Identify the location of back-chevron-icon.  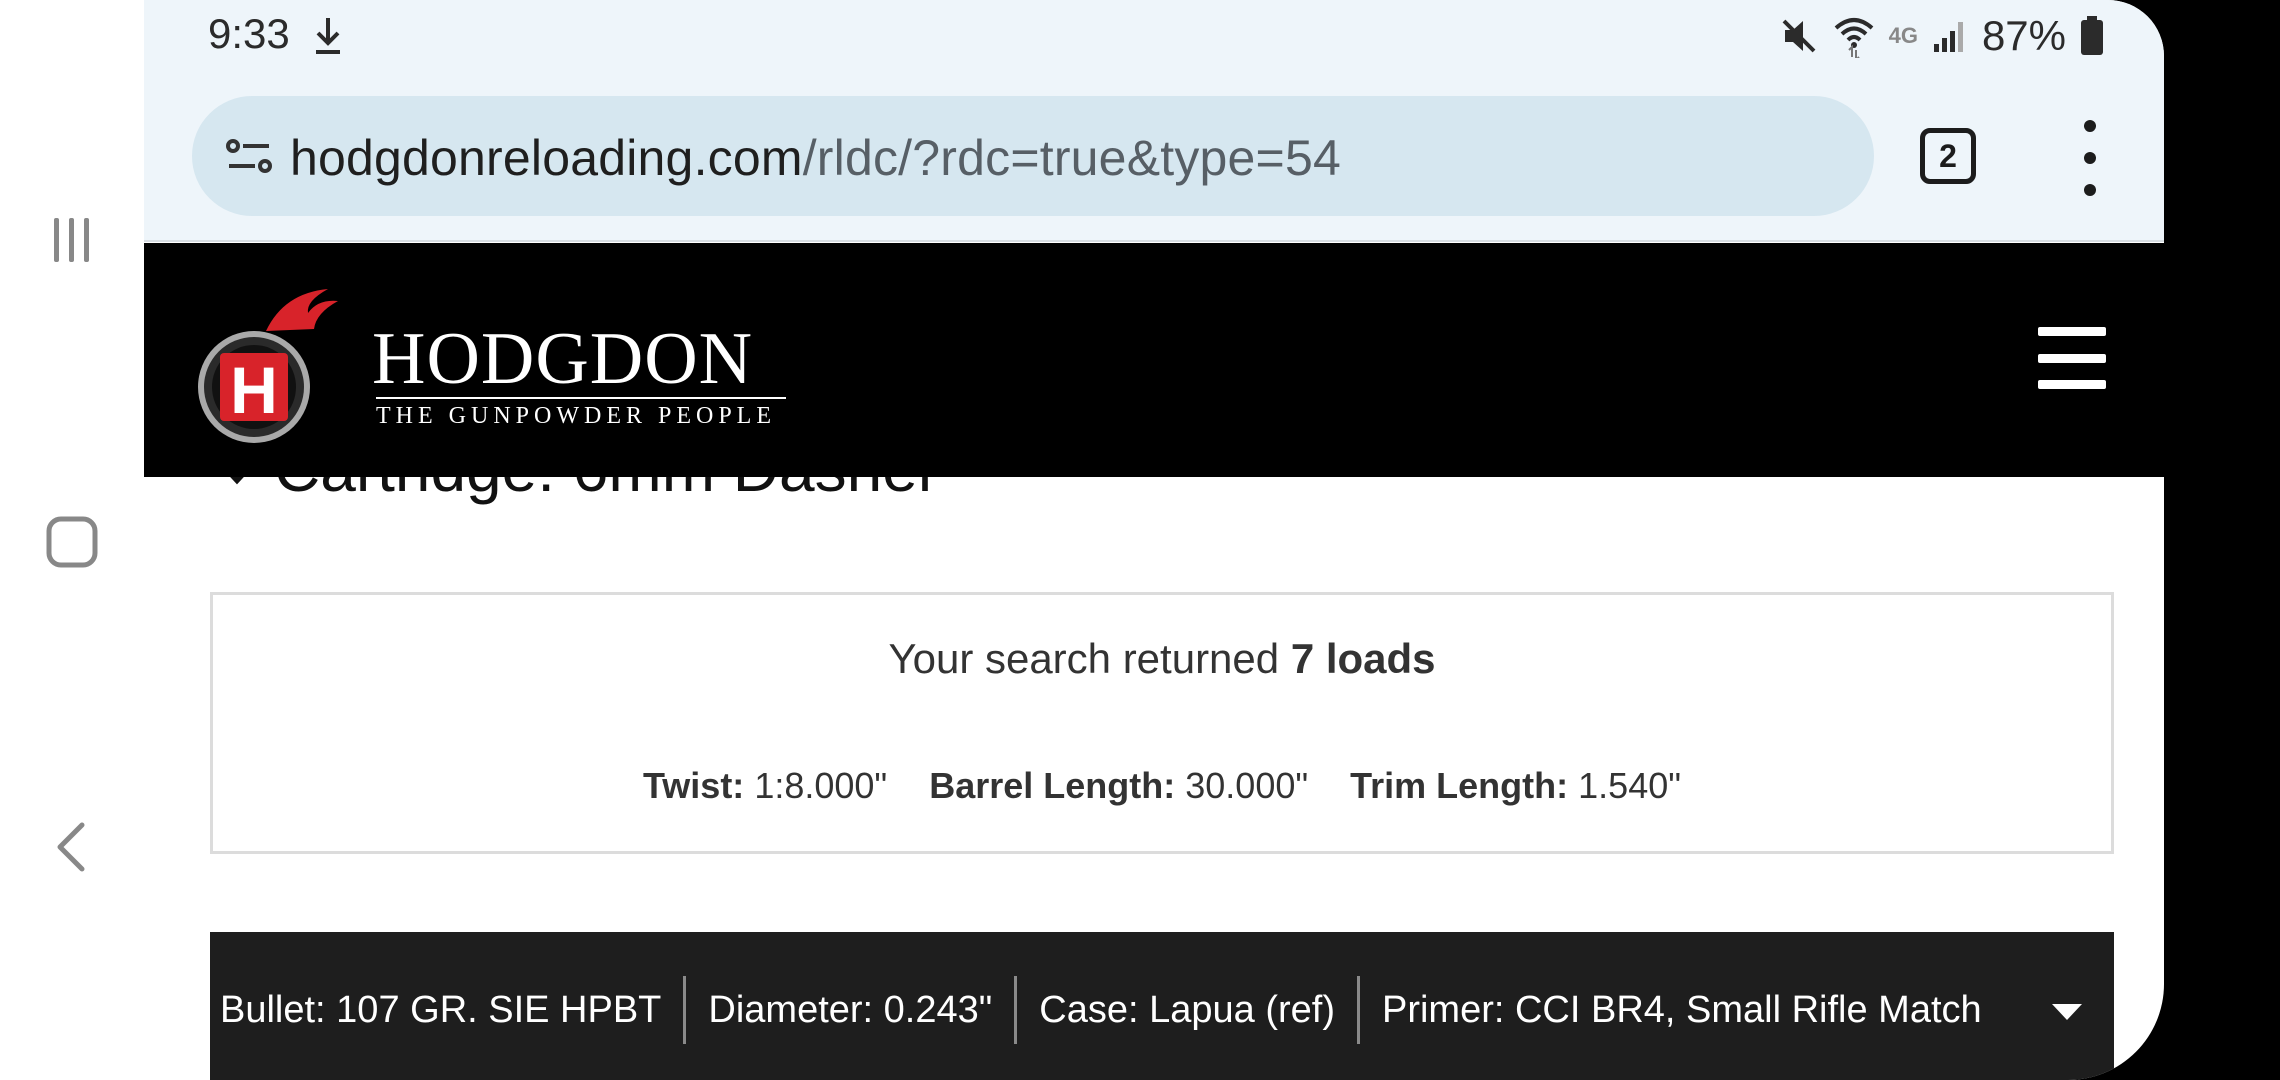
(71, 847).